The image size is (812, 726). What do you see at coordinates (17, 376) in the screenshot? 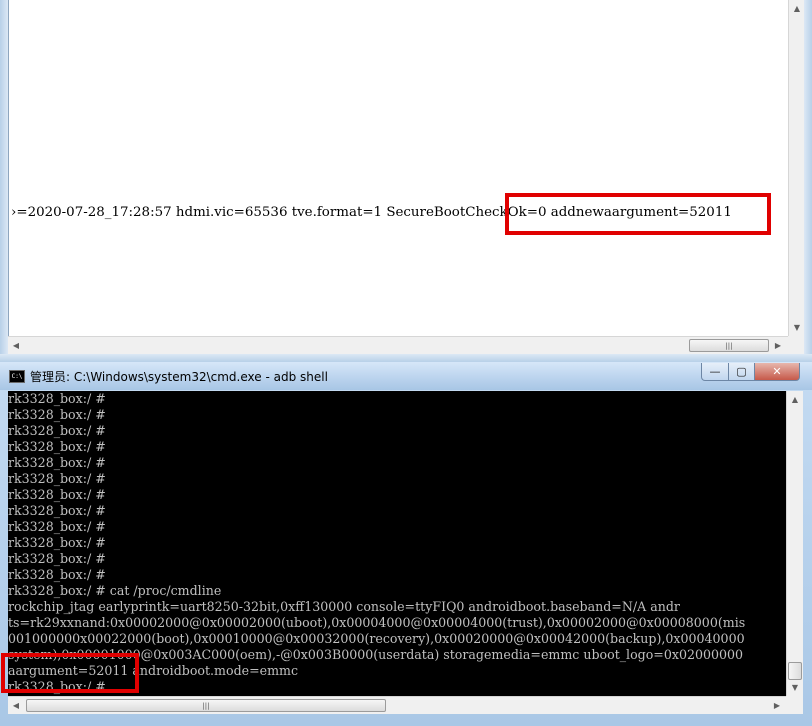
I see `cmd-app-icon: C:\` at bounding box center [17, 376].